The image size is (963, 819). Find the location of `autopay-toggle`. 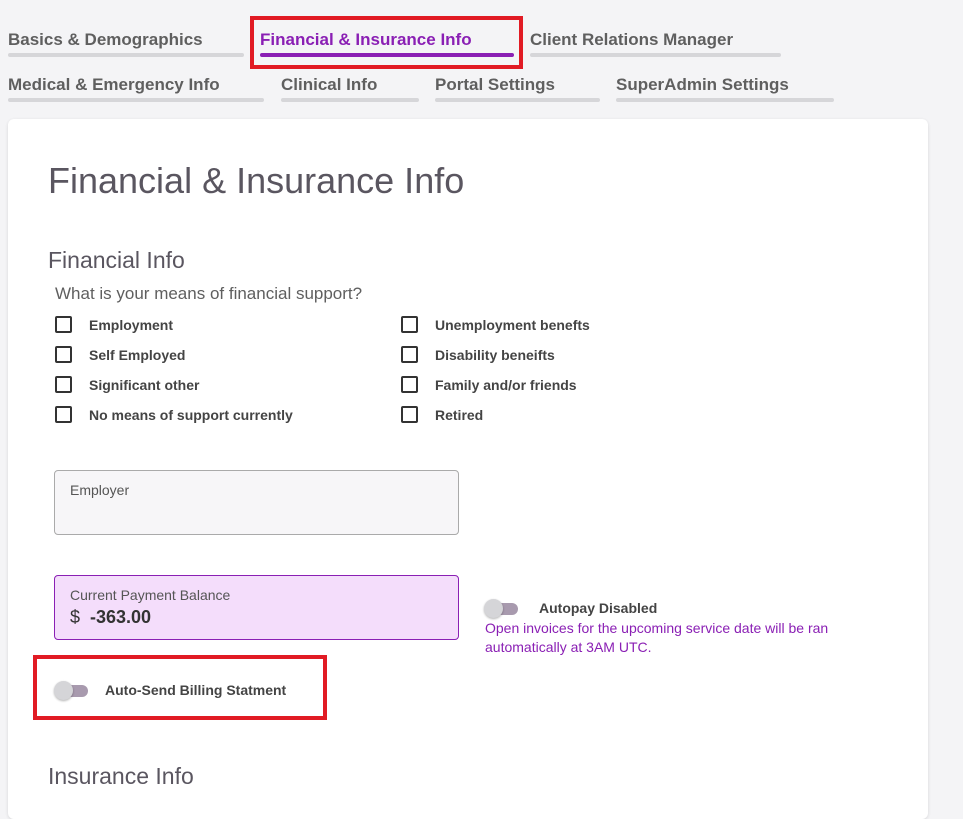

autopay-toggle is located at coordinates (502, 608).